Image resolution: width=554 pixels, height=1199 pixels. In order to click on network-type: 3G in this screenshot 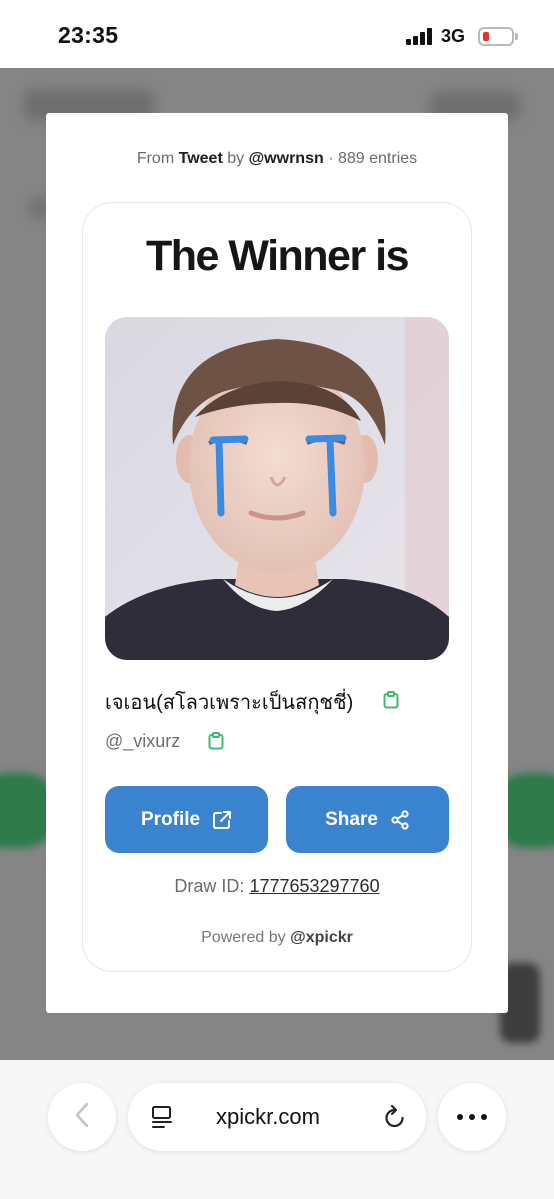, I will do `click(453, 36)`.